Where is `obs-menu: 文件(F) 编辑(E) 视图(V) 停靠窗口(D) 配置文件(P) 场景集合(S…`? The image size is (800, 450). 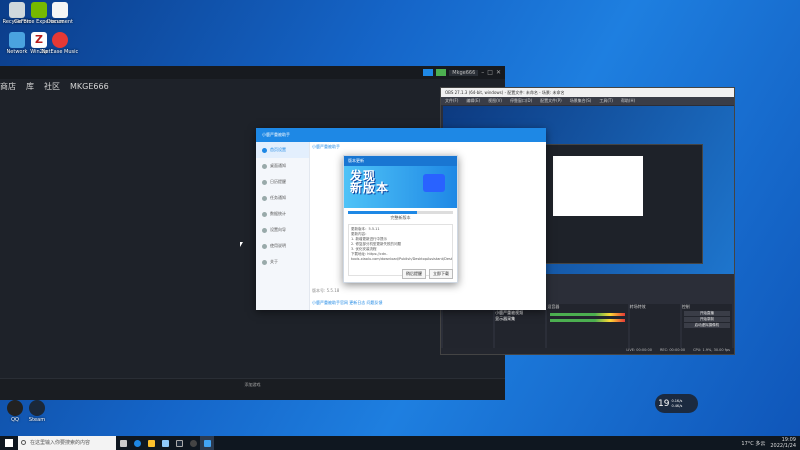 obs-menu: 文件(F) 编辑(E) 视图(V) 停靠窗口(D) 配置文件(P) 场景集合(S… is located at coordinates (587, 101).